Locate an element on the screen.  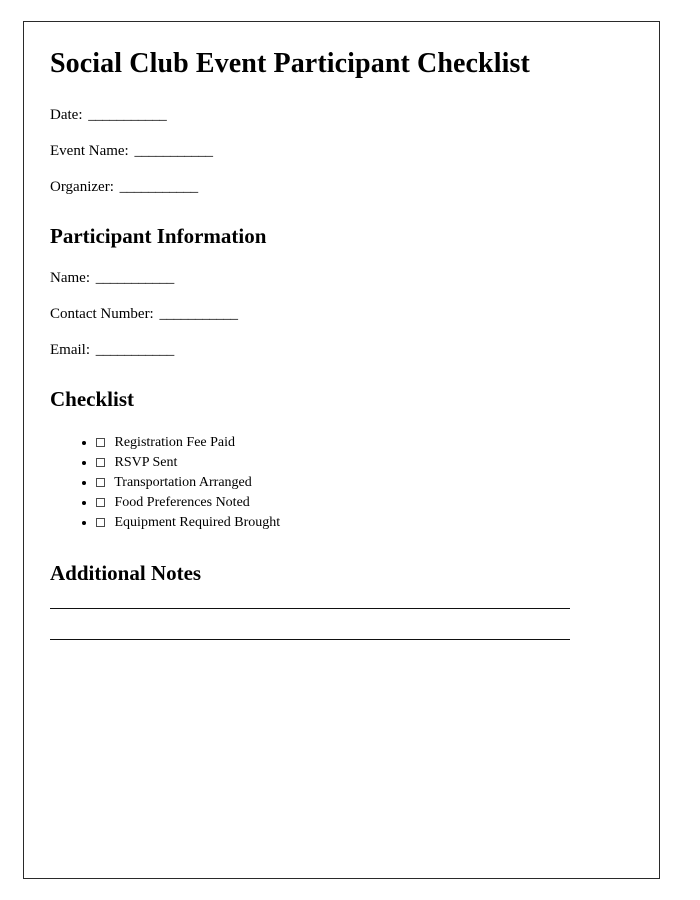
field-row-name: Name: ___________ is located at coordinates (341, 278).